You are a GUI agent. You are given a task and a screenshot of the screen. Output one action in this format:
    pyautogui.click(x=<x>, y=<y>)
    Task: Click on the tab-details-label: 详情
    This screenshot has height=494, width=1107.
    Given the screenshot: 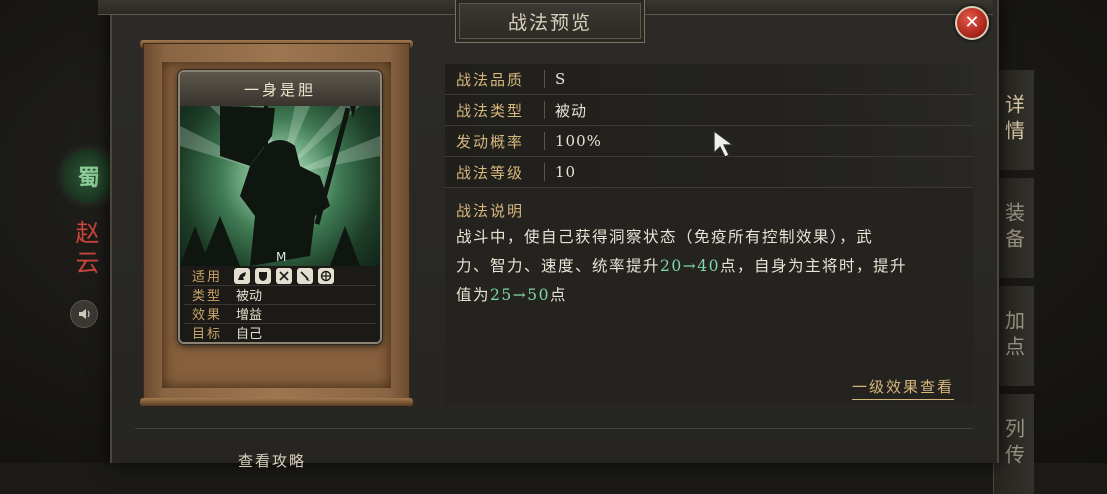 What is the action you would take?
    pyautogui.click(x=1013, y=120)
    